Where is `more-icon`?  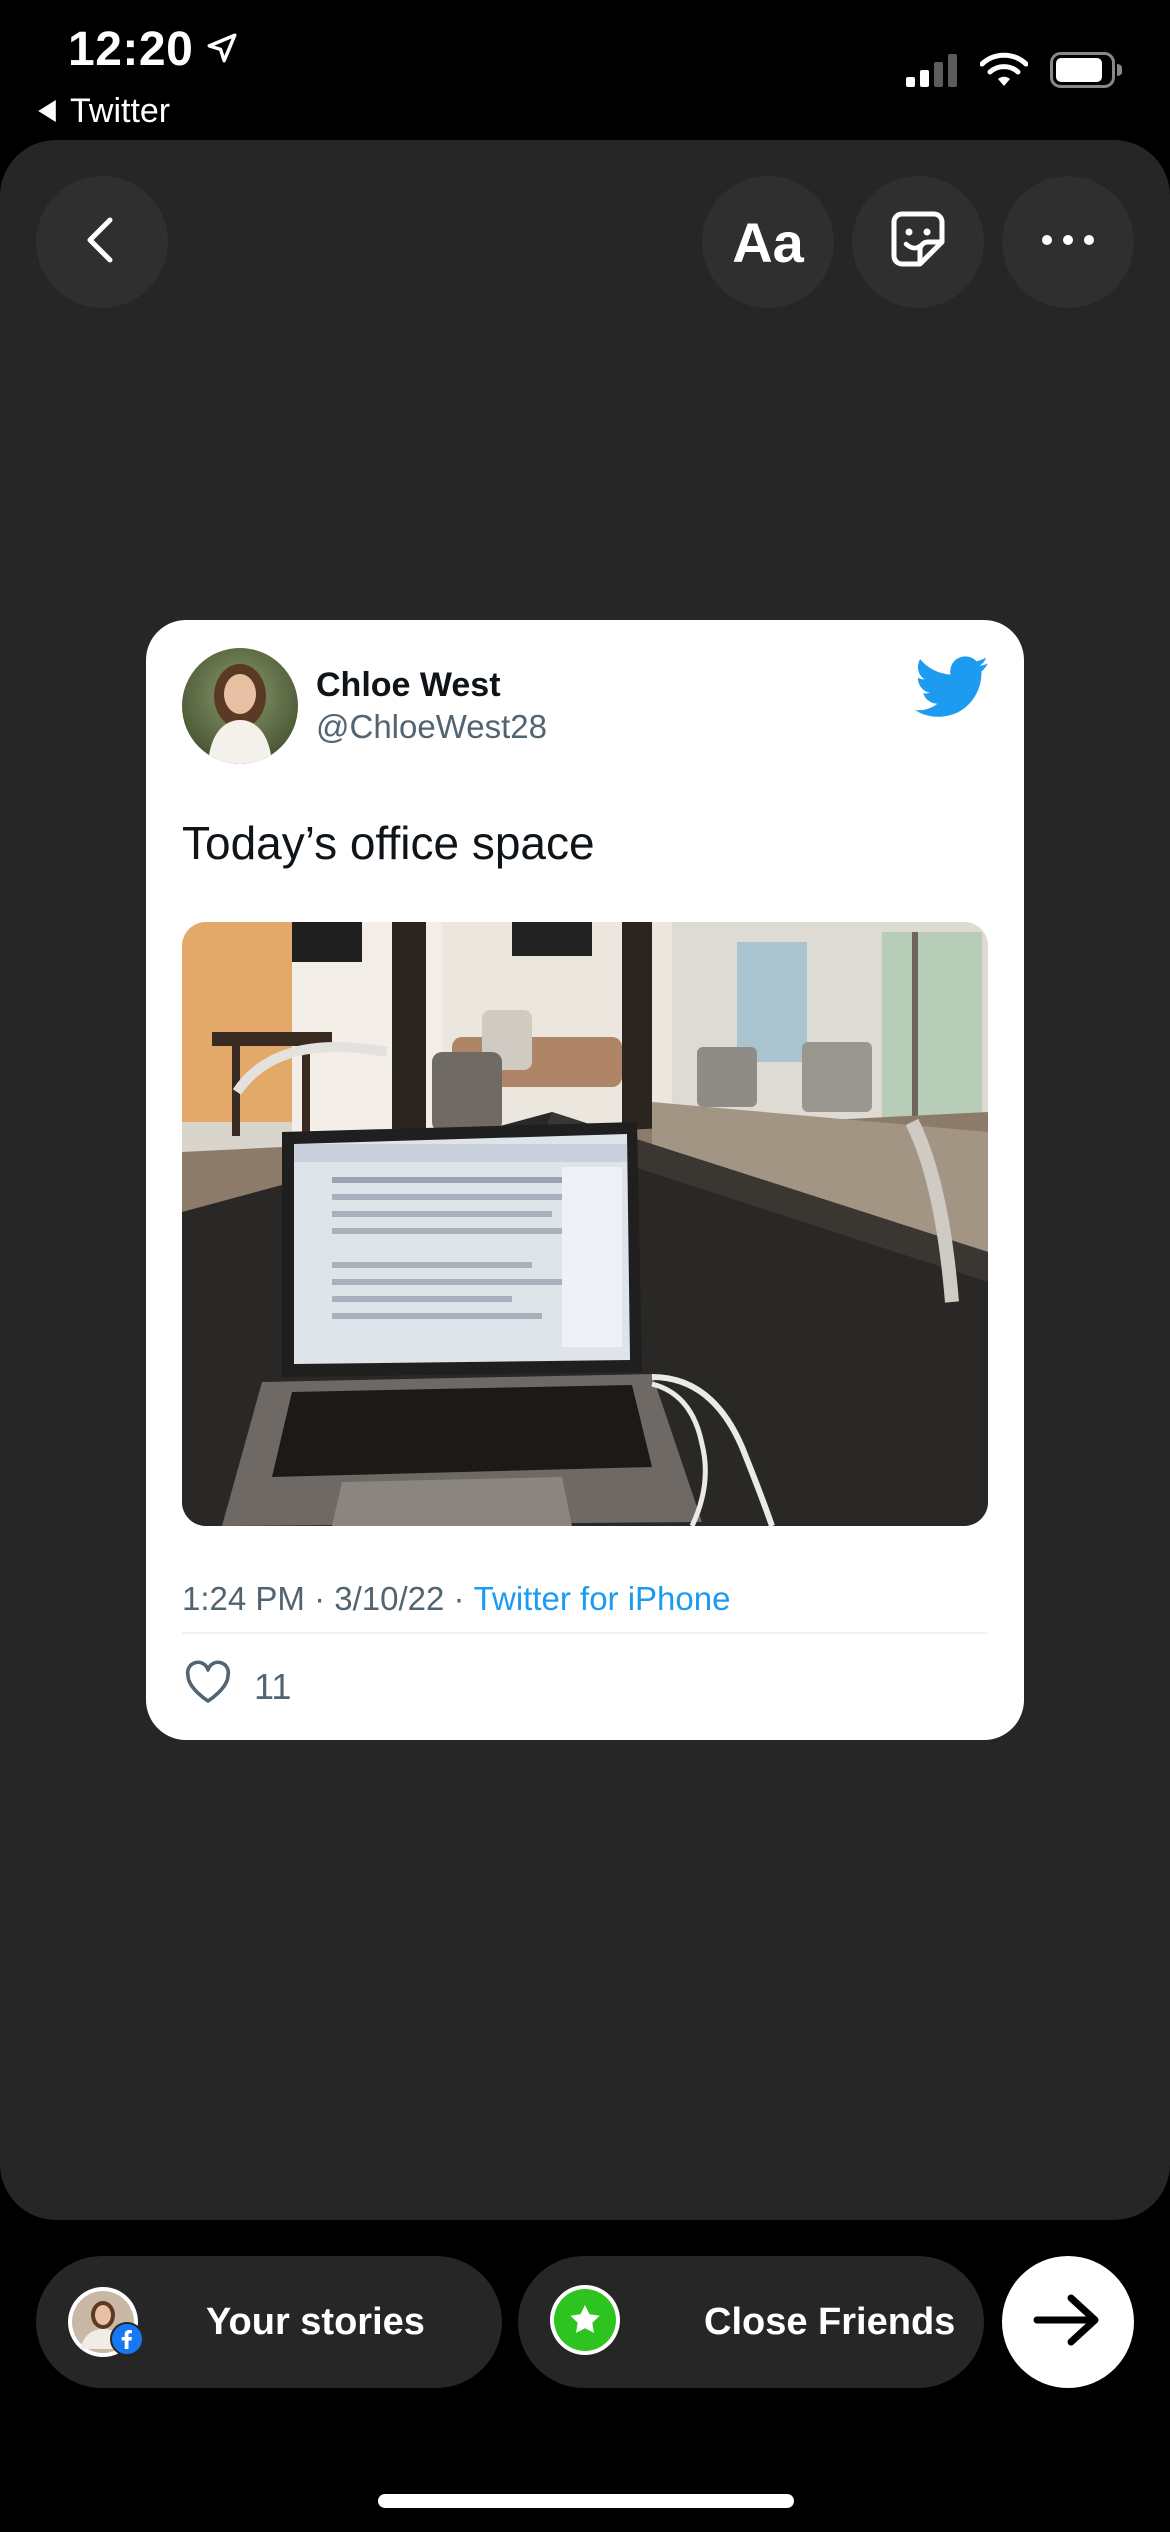
more-icon is located at coordinates (1068, 242).